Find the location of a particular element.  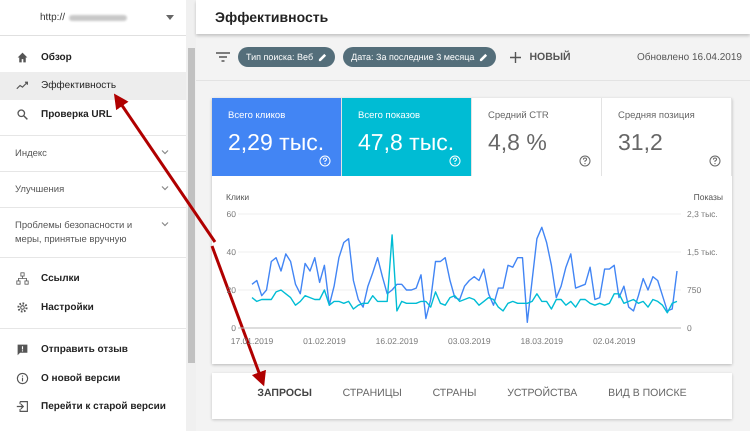

axis-label: 02.04.2019 is located at coordinates (614, 341).